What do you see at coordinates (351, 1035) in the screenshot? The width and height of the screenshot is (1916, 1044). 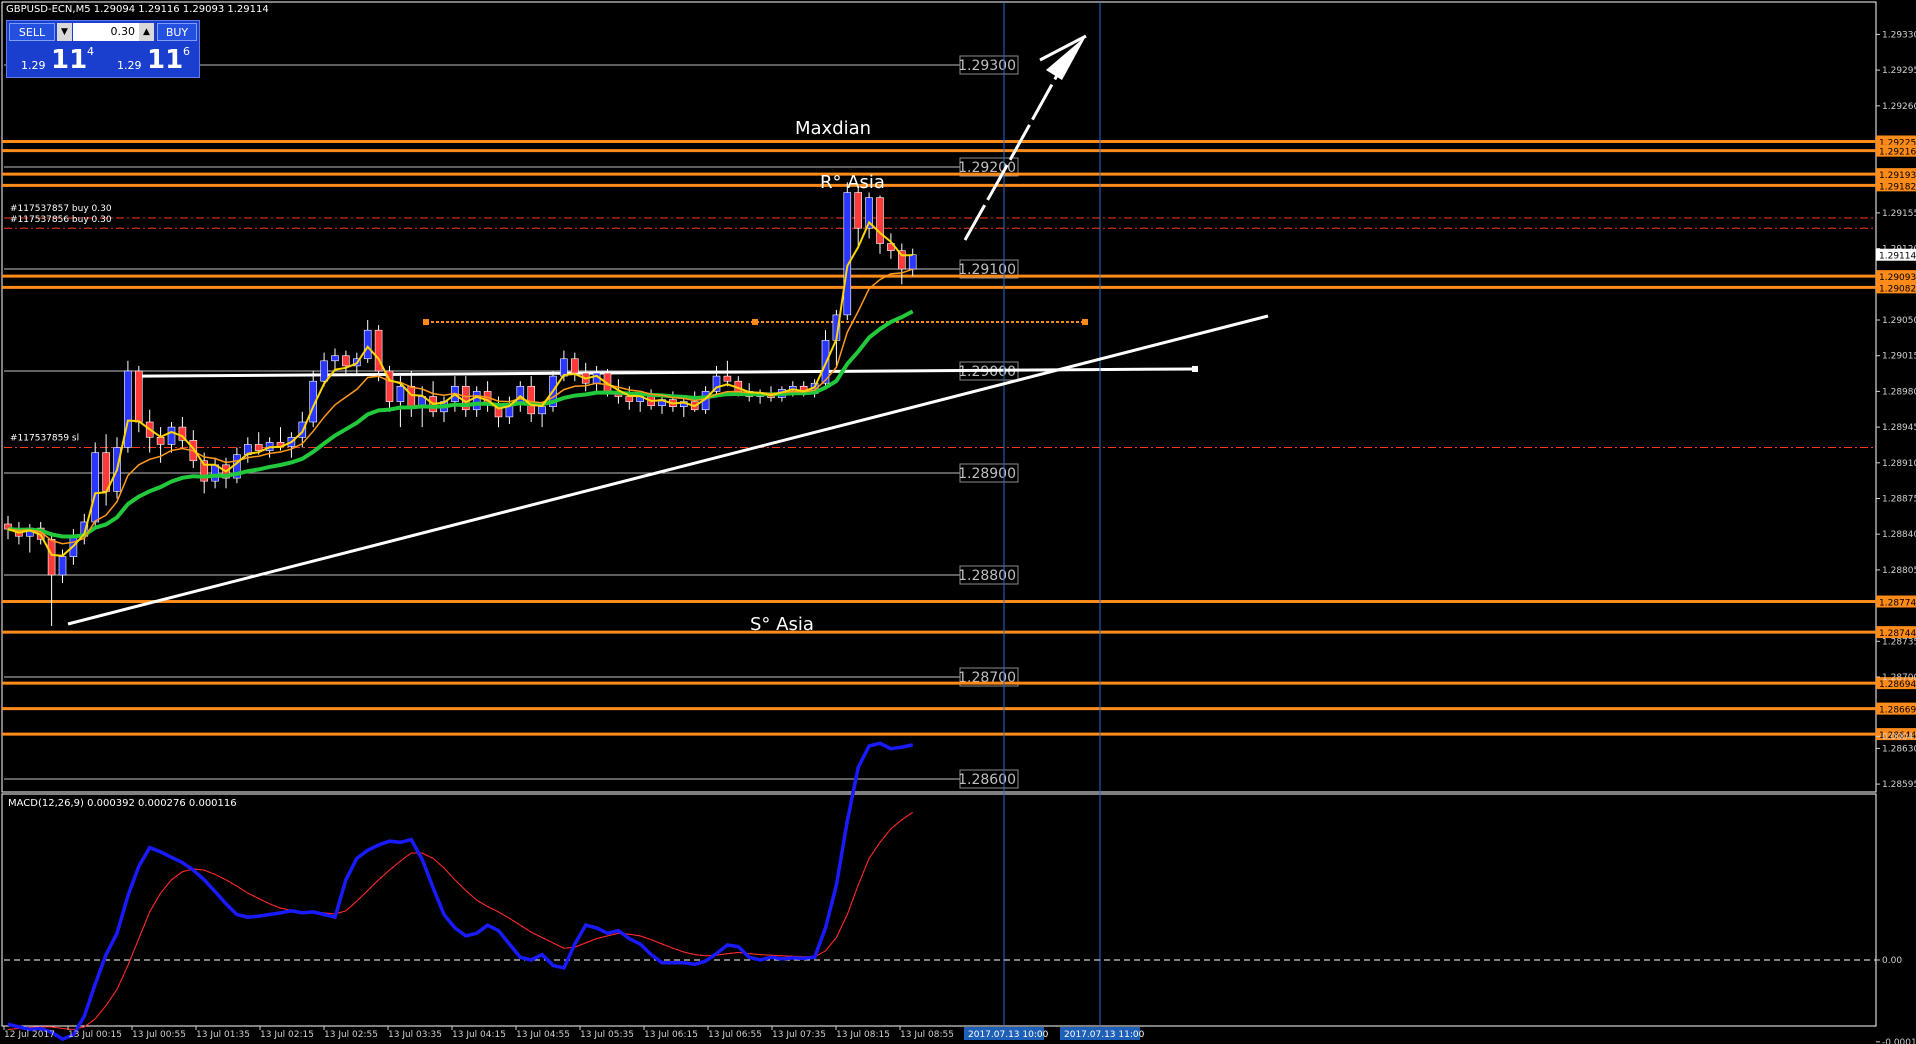 I see `time-axis-label: 13 Jul 02:55` at bounding box center [351, 1035].